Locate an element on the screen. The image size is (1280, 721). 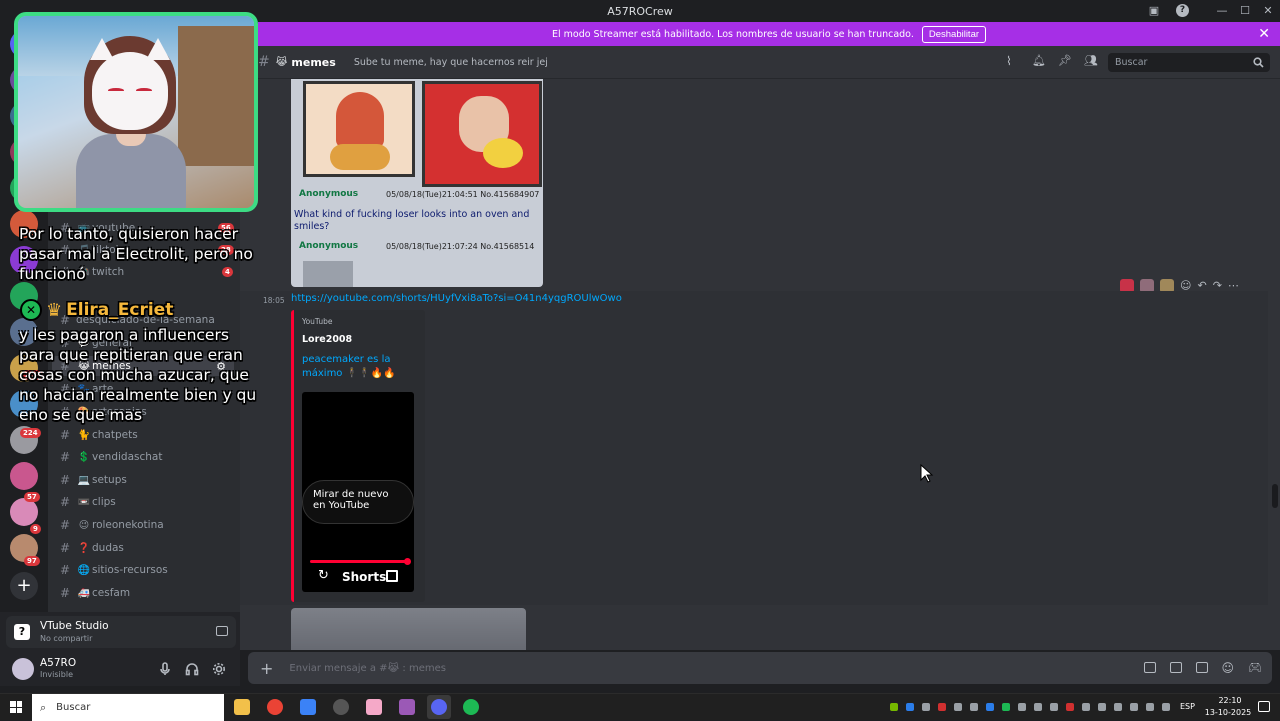
user-status: Invisible is located at coordinates (56, 674).